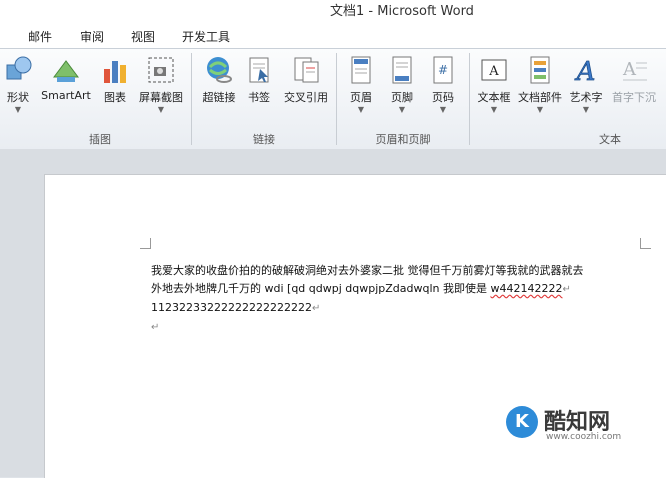  What do you see at coordinates (22, 88) in the screenshot?
I see `shapes-button: 形状 ▼` at bounding box center [22, 88].